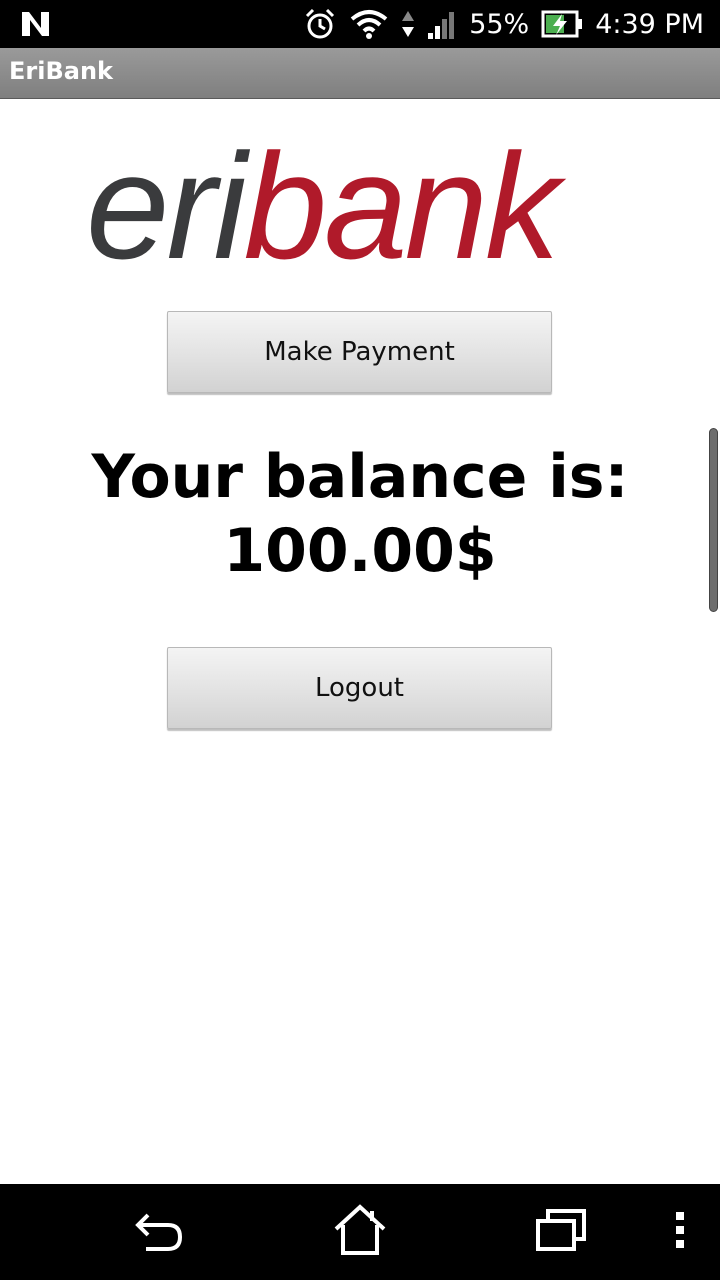 This screenshot has height=1280, width=720. I want to click on logout-button: Logout, so click(359, 688).